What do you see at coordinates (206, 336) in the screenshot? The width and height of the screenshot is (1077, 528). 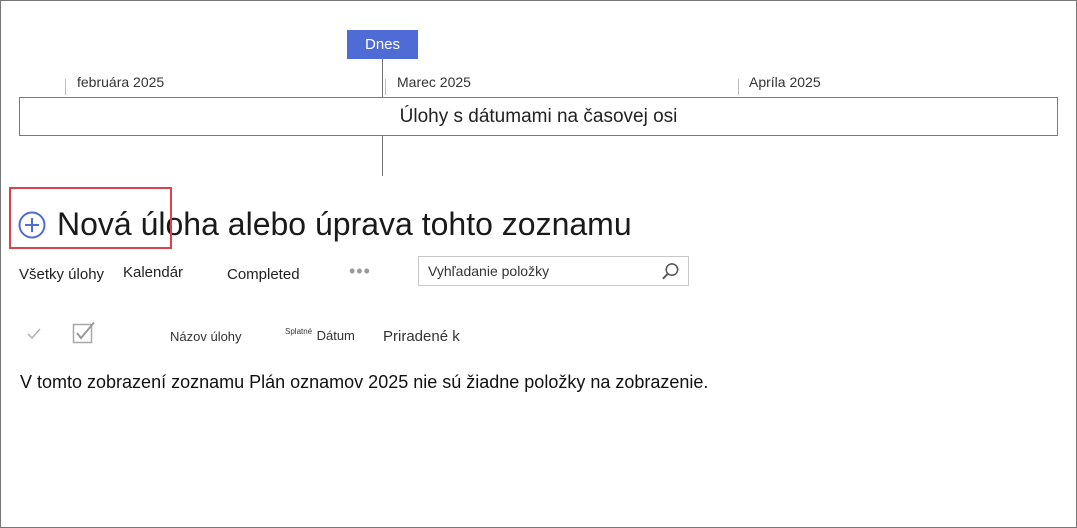 I see `column-task-name: Názov úlohy` at bounding box center [206, 336].